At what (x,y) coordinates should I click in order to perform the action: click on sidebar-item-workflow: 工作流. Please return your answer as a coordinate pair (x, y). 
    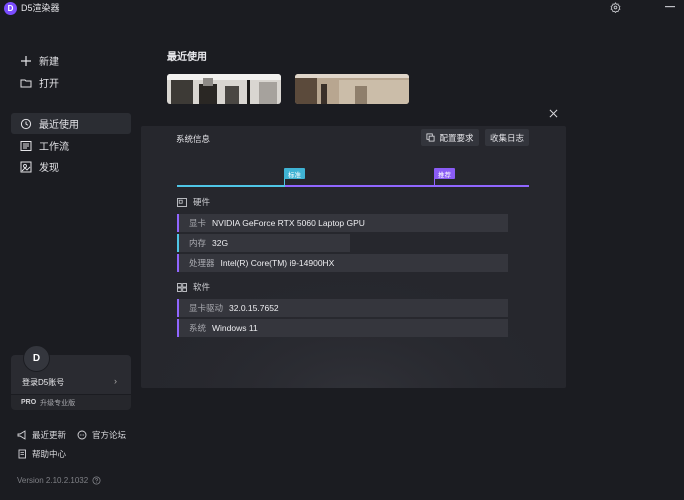
    Looking at the image, I should click on (71, 145).